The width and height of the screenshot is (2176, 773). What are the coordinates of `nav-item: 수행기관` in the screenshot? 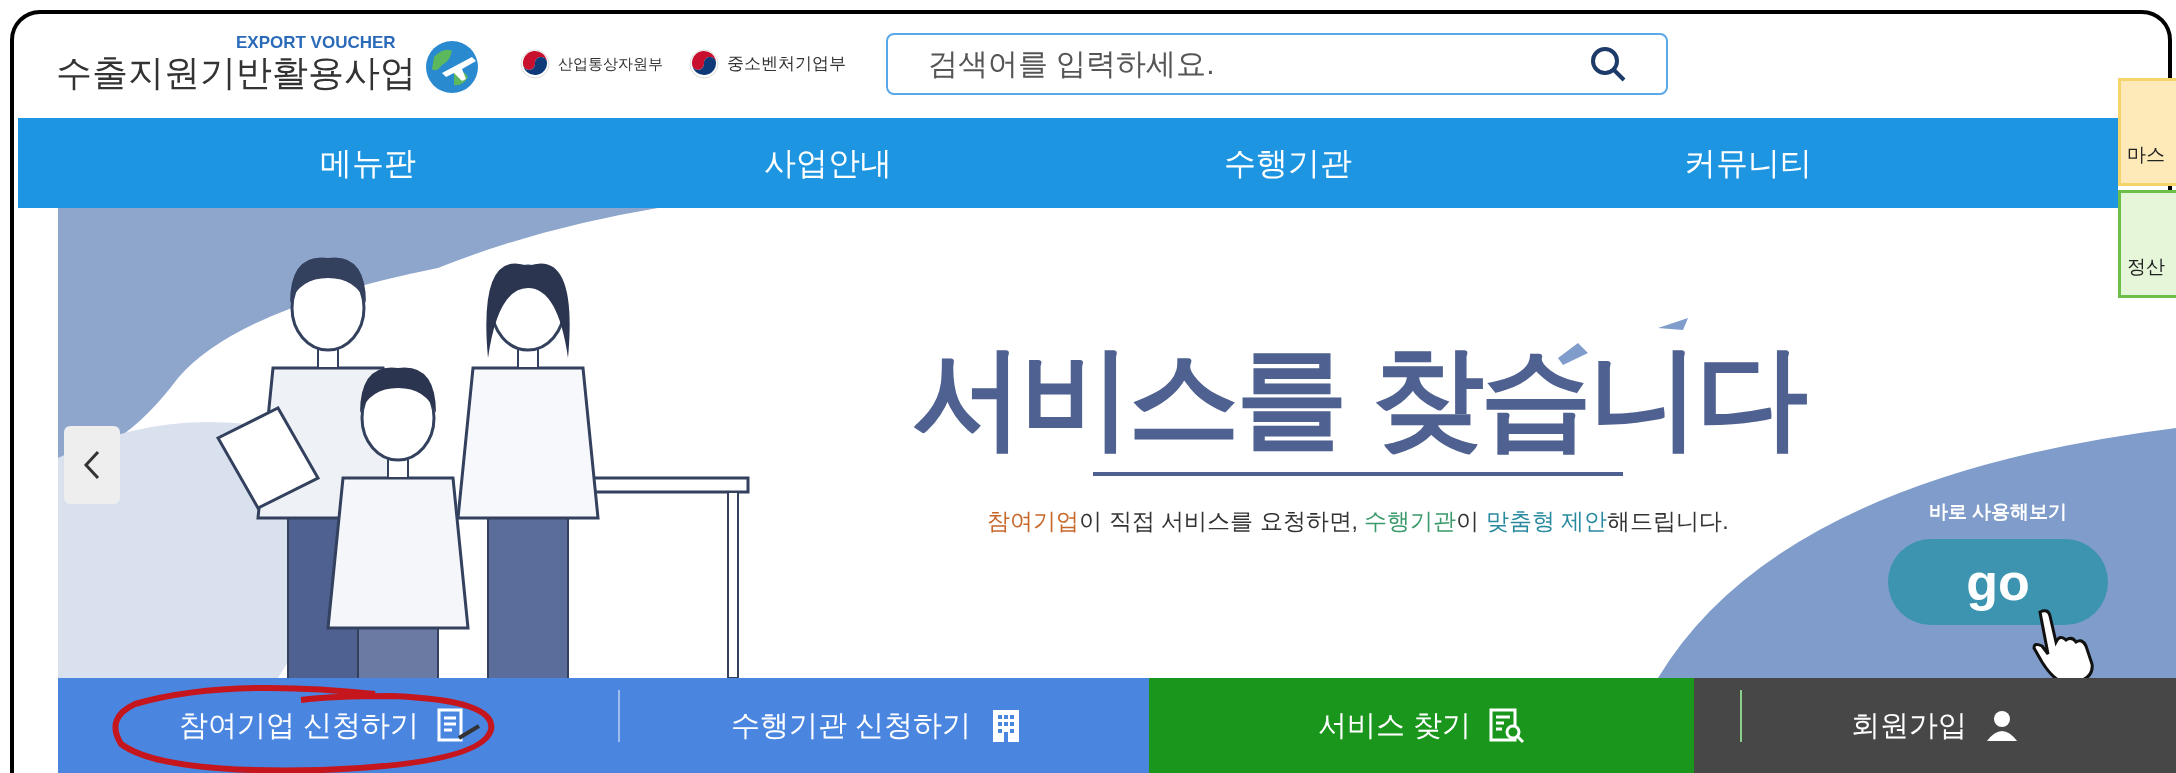 It's located at (1288, 163).